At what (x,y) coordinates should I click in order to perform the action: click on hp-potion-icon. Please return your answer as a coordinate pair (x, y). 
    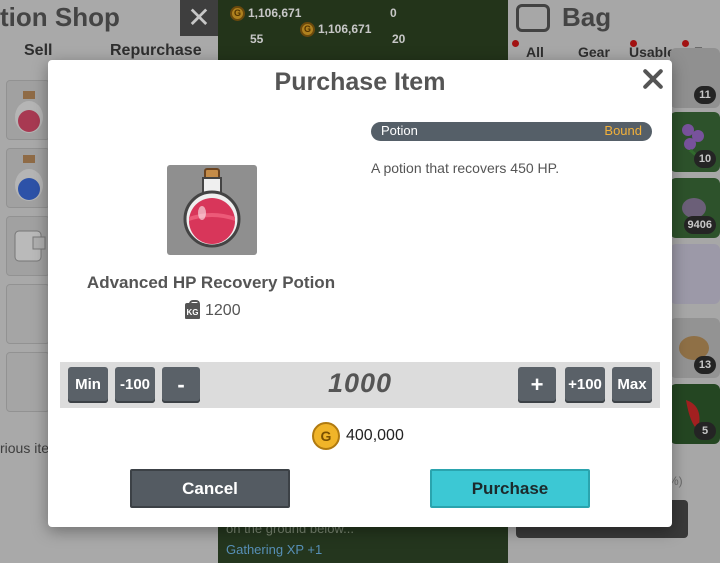
    Looking at the image, I should click on (212, 208).